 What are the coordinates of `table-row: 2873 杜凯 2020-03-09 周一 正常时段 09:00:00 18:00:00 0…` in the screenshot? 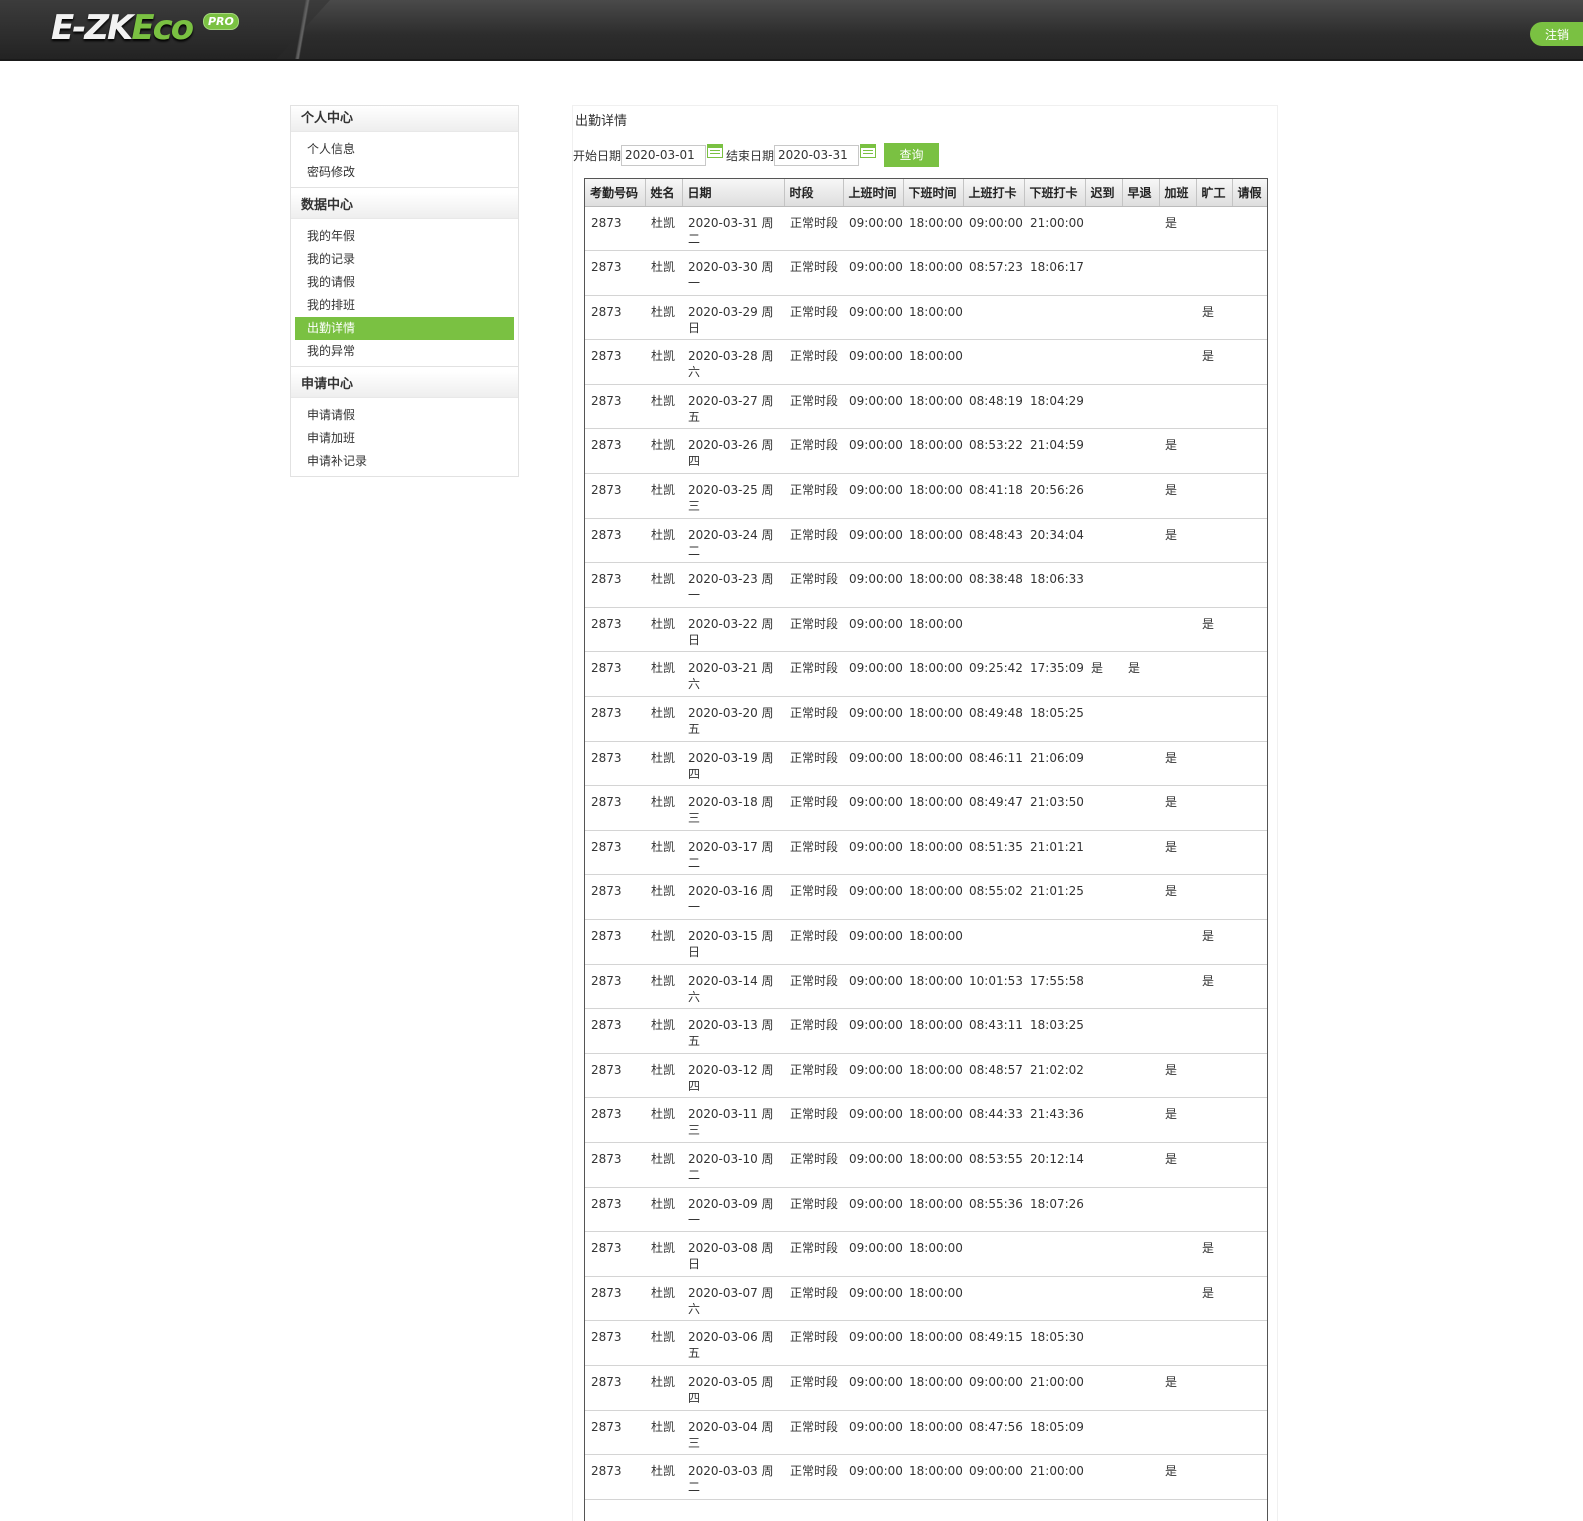 It's located at (926, 1210).